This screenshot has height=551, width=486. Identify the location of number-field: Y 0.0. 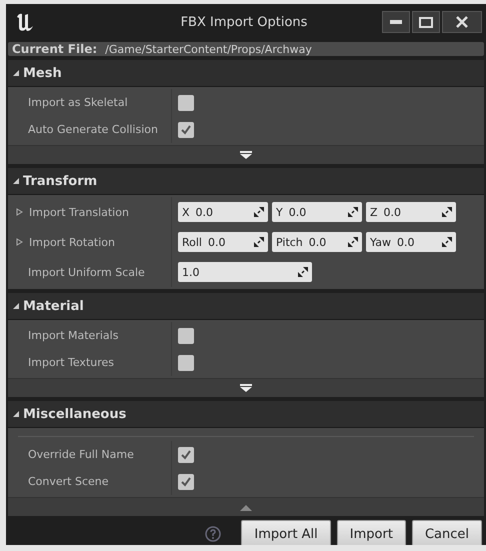
(317, 212).